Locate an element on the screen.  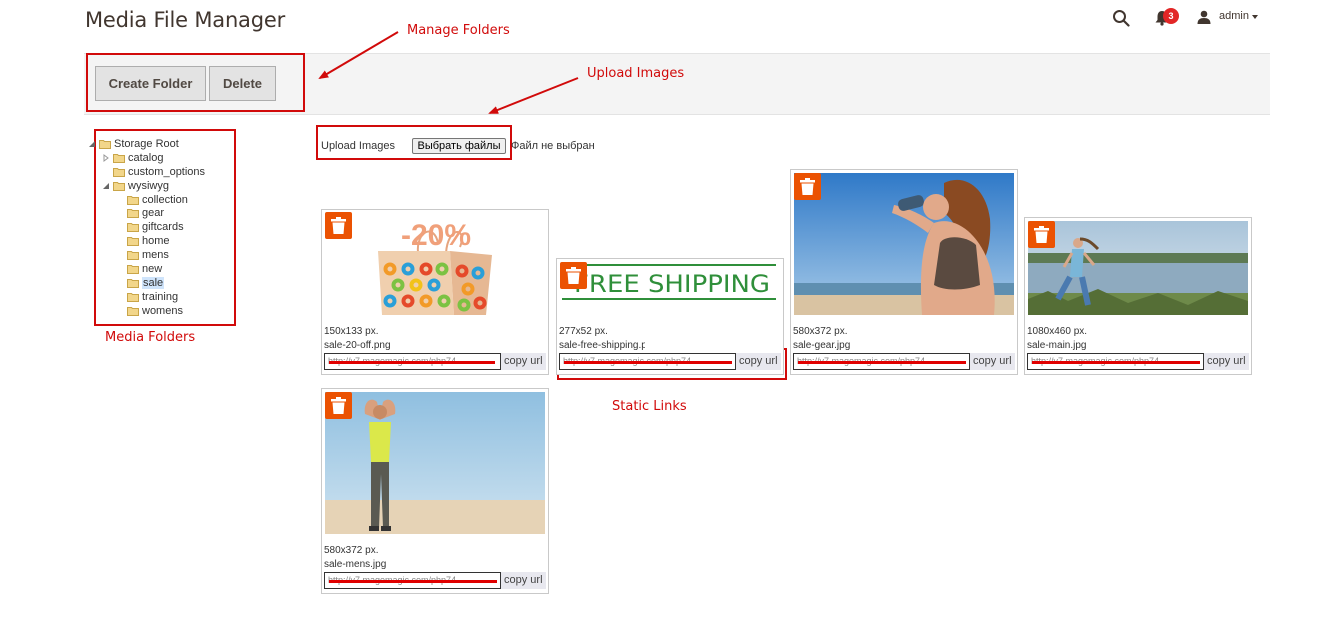
tree-node-label: mens is located at coordinates (155, 255).